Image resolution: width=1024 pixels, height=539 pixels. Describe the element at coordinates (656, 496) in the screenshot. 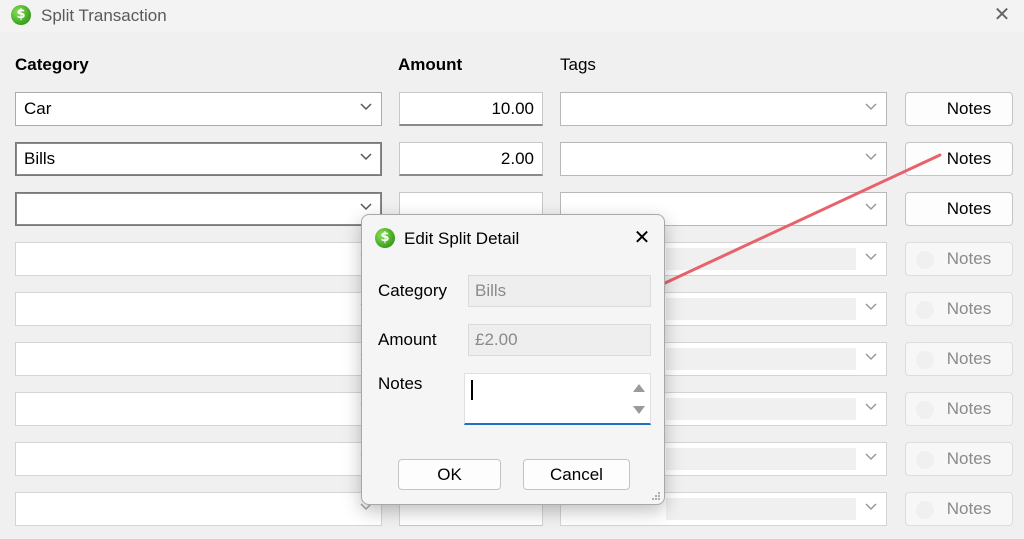

I see `resize-grip-icon` at that location.